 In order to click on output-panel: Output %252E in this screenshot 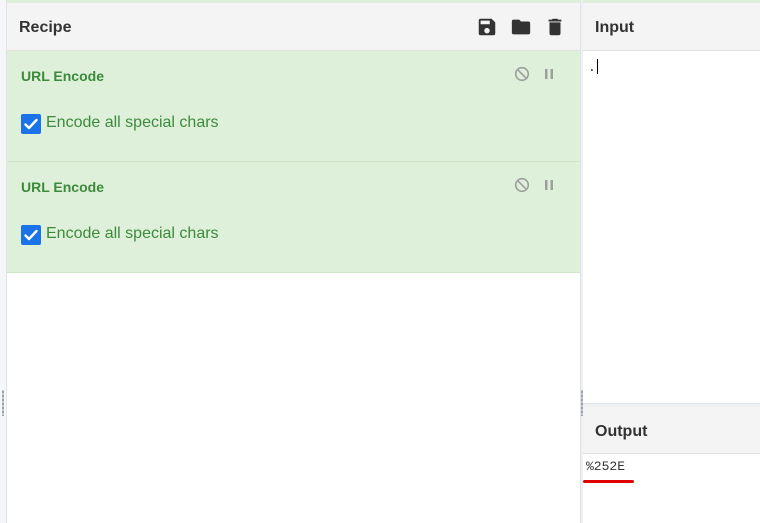, I will do `click(671, 465)`.